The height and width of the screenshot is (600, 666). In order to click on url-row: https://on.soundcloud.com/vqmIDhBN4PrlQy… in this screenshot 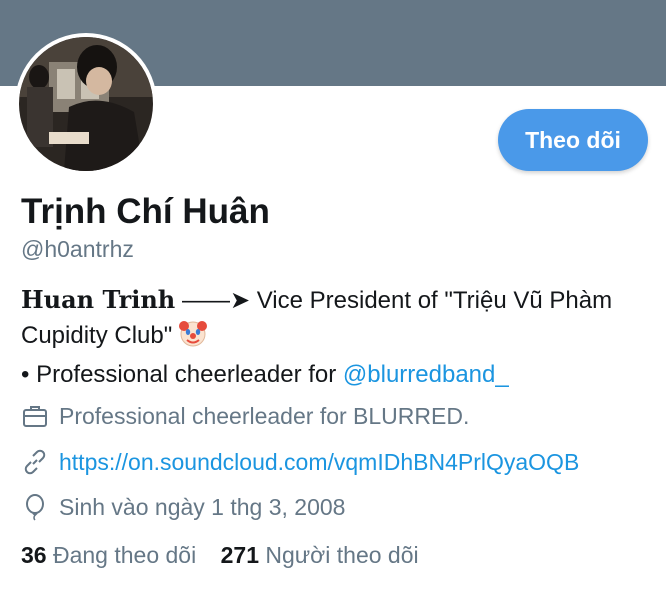, I will do `click(300, 462)`.